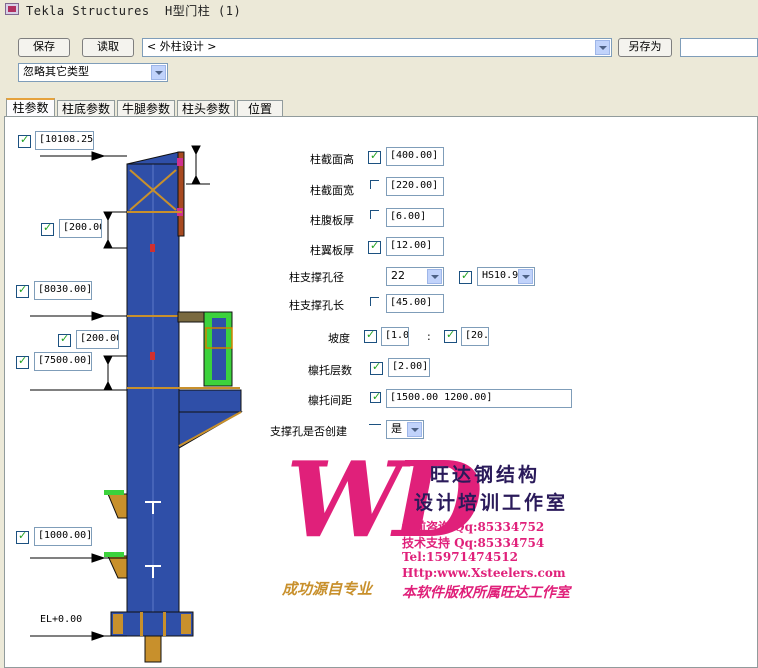 This screenshot has width=758, height=668. Describe the element at coordinates (64, 339) in the screenshot. I see `dim-4-checkbox` at that location.